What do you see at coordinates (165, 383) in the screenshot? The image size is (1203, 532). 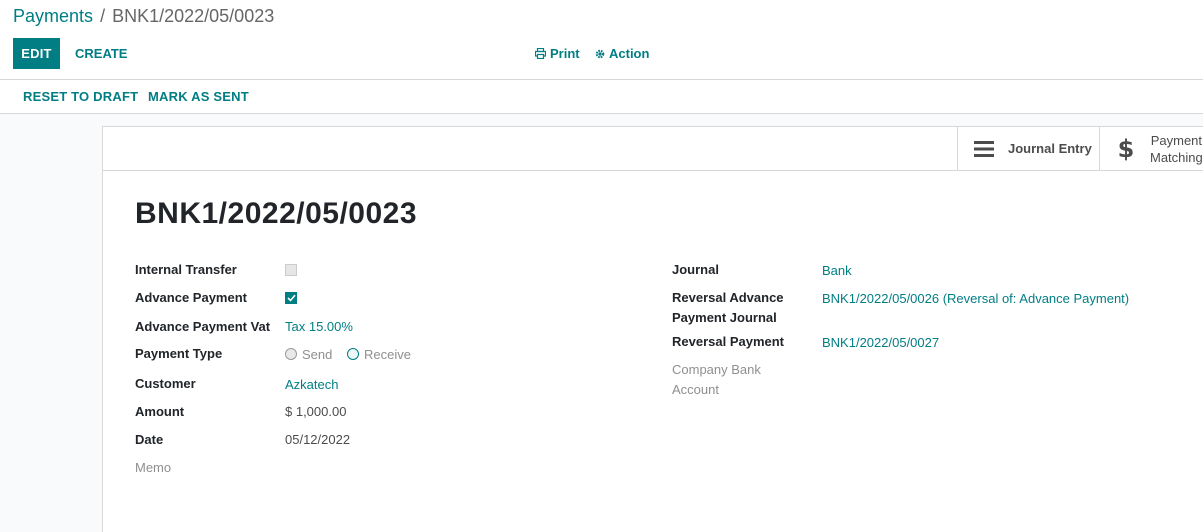 I see `customer-label: Customer` at bounding box center [165, 383].